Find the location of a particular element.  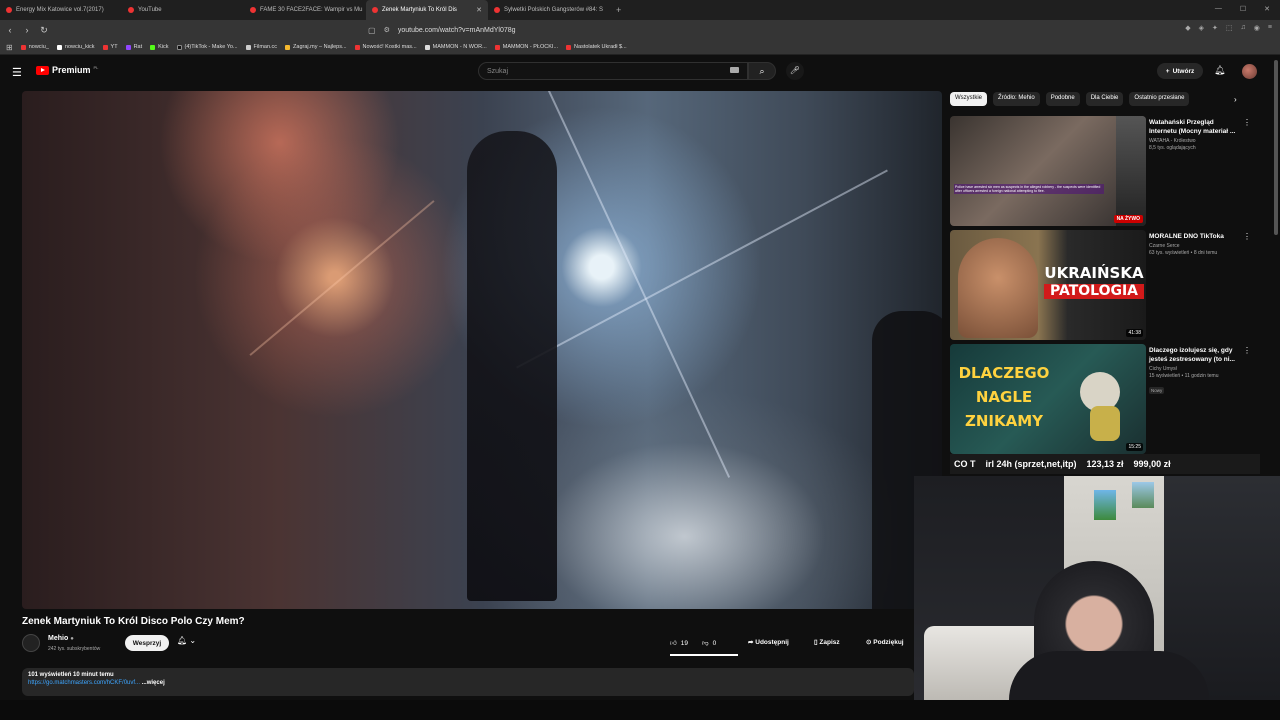

new-tab-icon: + is located at coordinates (618, 10).